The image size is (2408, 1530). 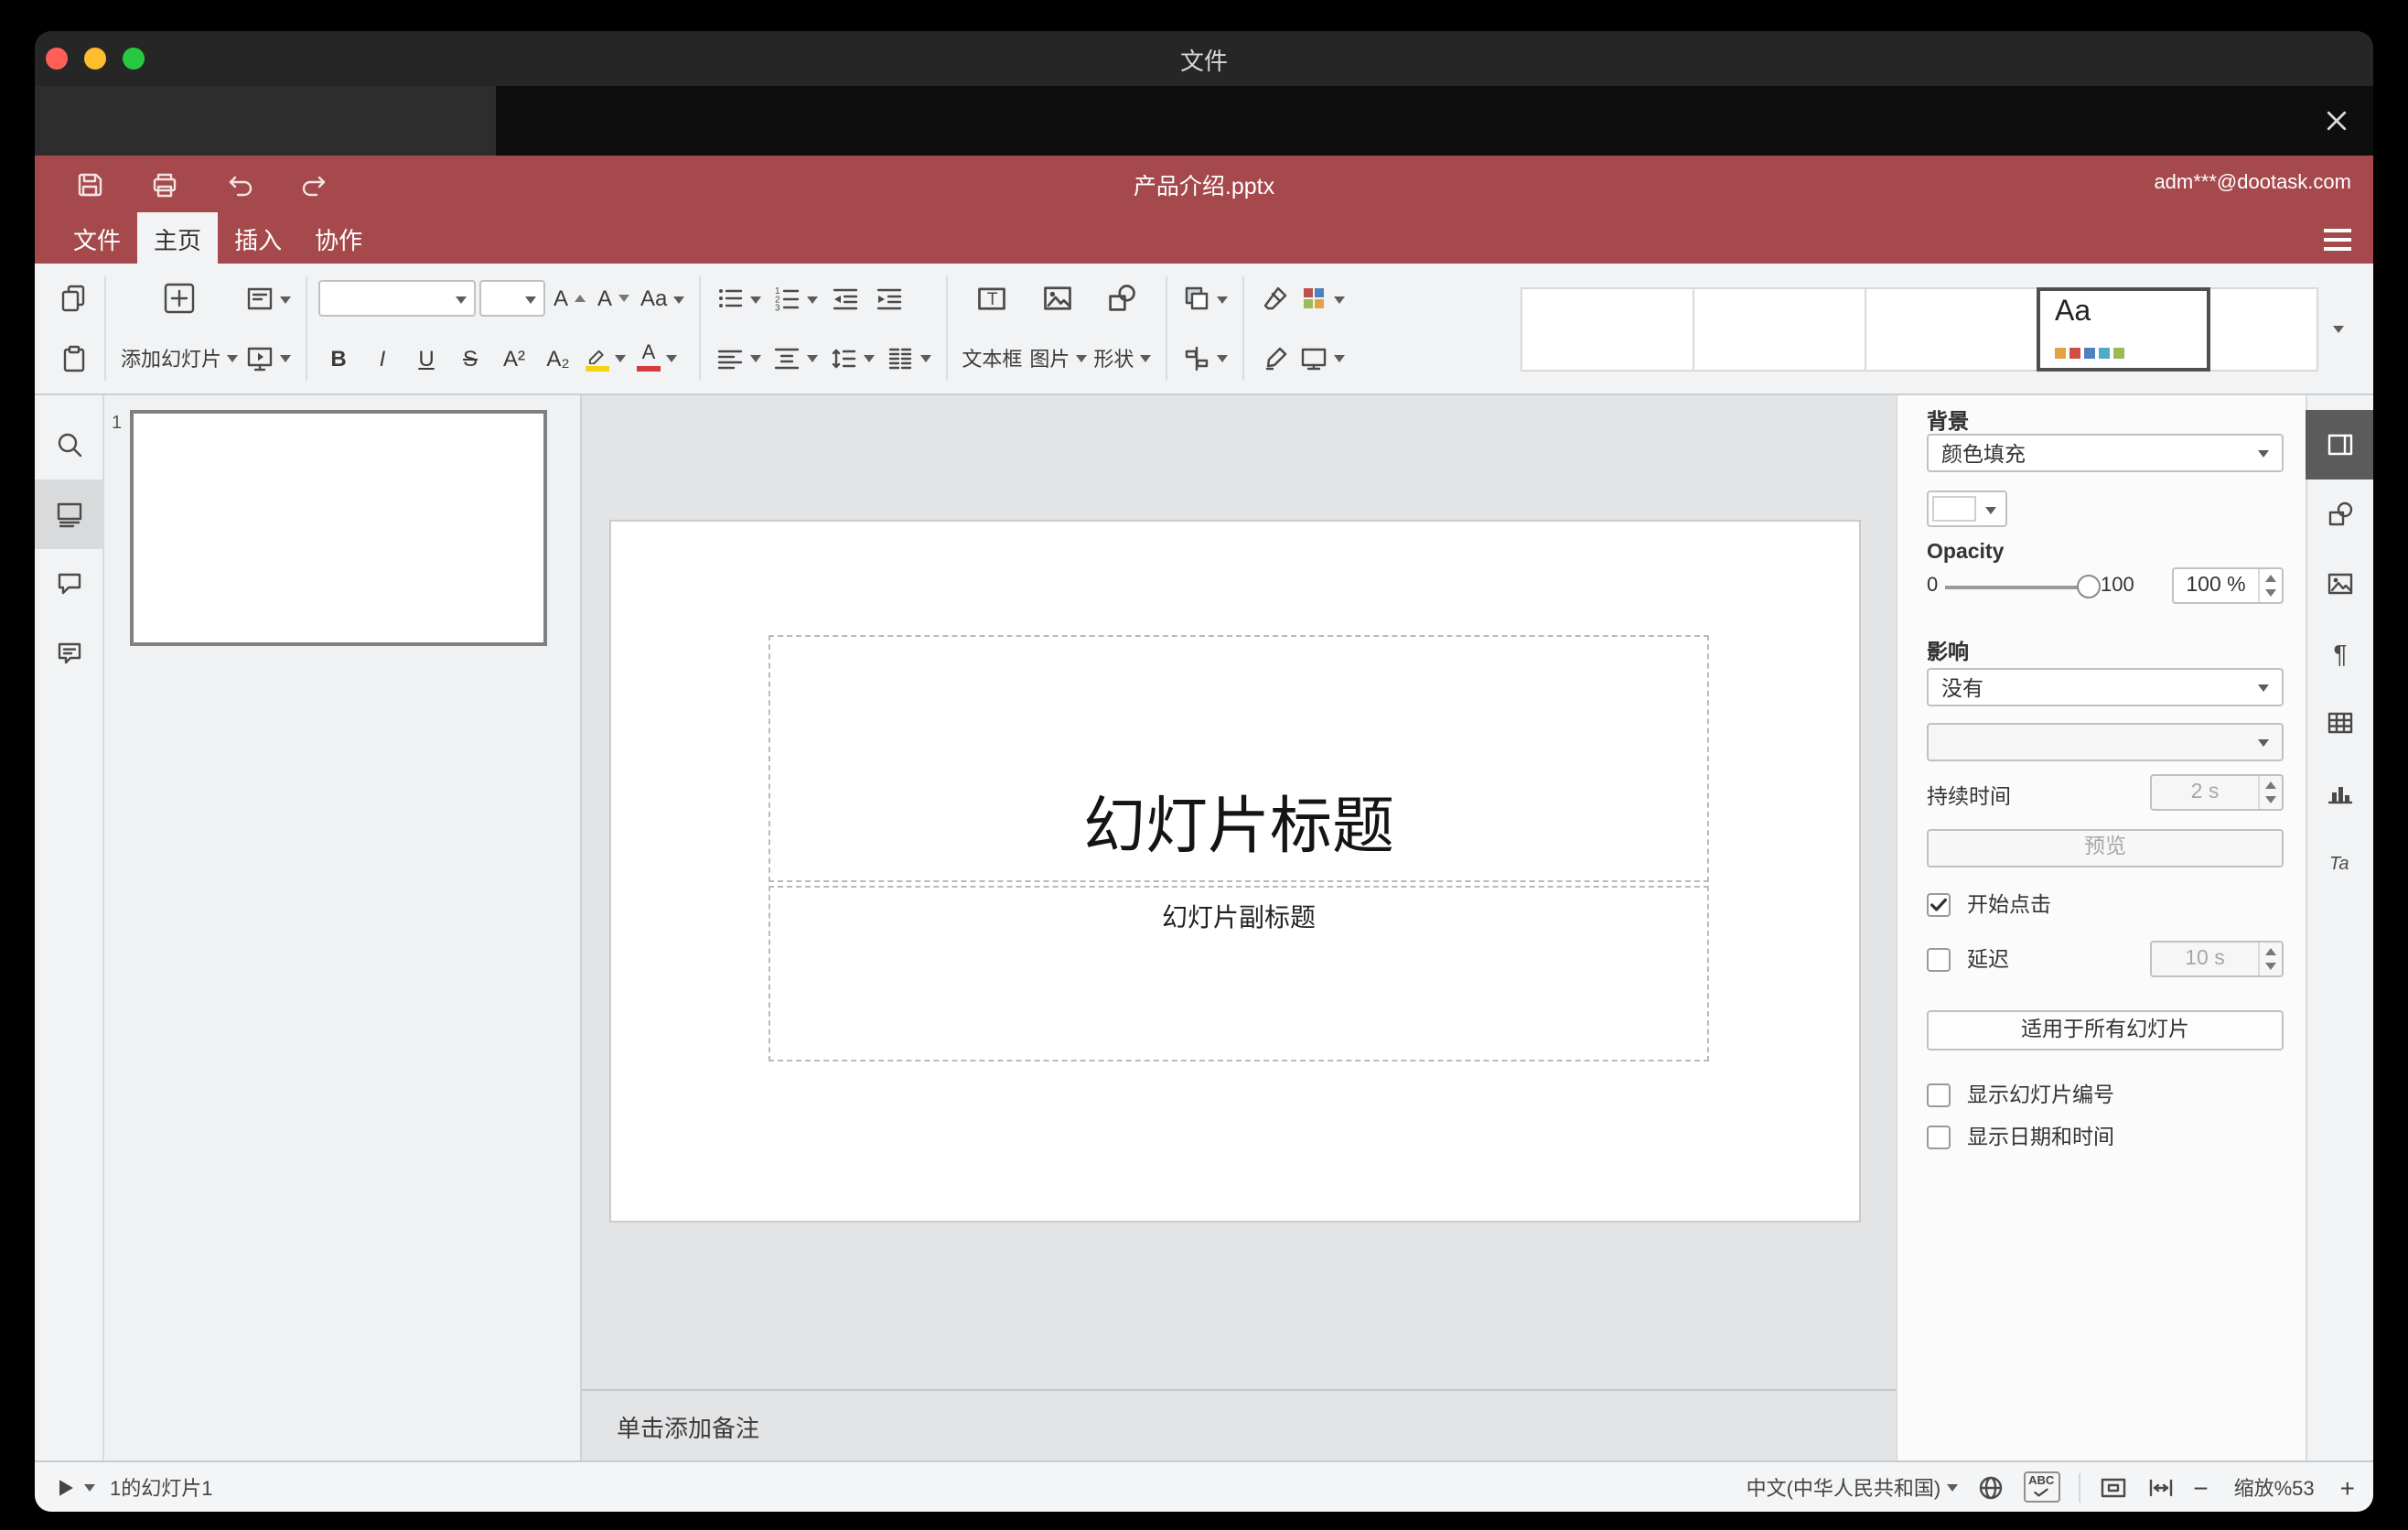 I want to click on title-placeholder: 幻灯片标题, so click(x=1239, y=758).